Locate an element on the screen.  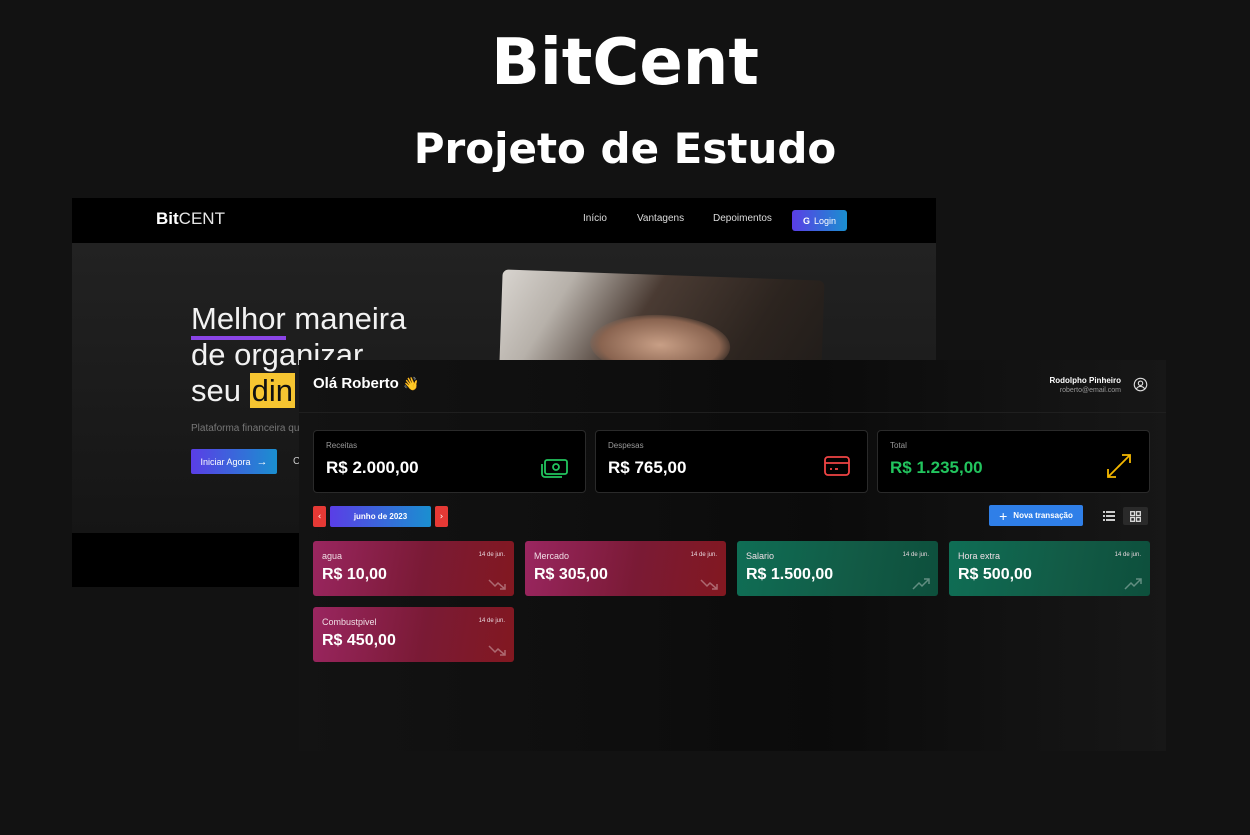
logo-light: CENT is located at coordinates (201, 218).